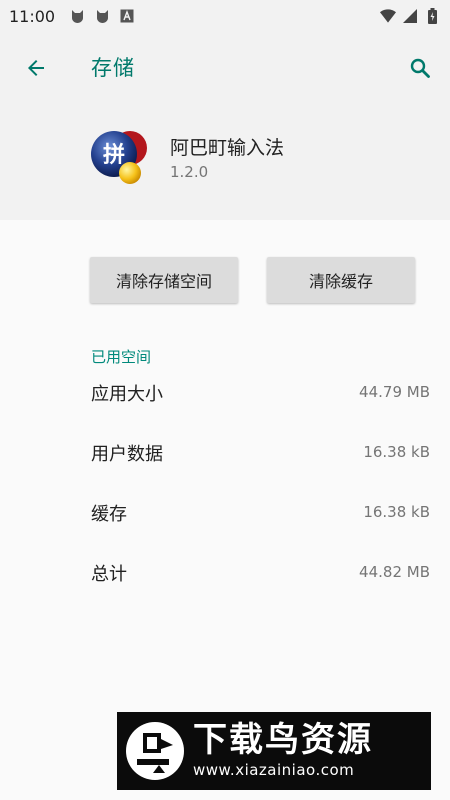 The height and width of the screenshot is (800, 450). I want to click on row-value: 44.79 MB, so click(394, 392).